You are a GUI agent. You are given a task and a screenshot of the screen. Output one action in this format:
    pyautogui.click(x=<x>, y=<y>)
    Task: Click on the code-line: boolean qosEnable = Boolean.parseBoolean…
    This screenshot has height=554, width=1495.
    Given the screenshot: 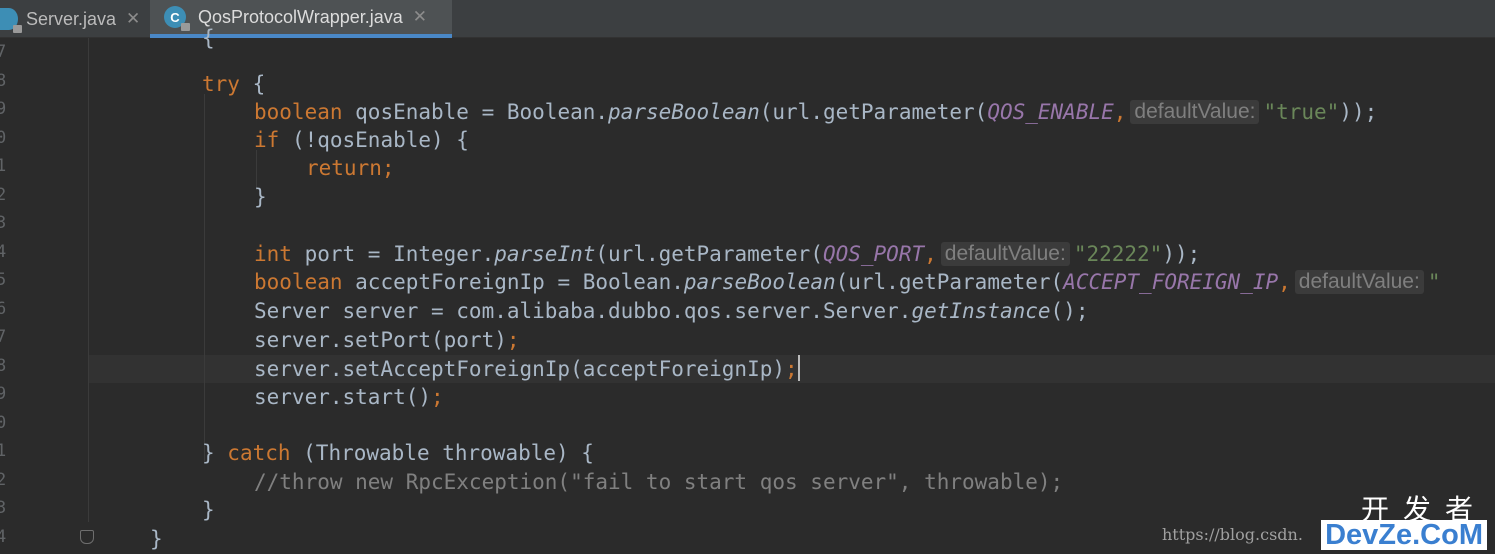 What is the action you would take?
    pyautogui.click(x=815, y=112)
    